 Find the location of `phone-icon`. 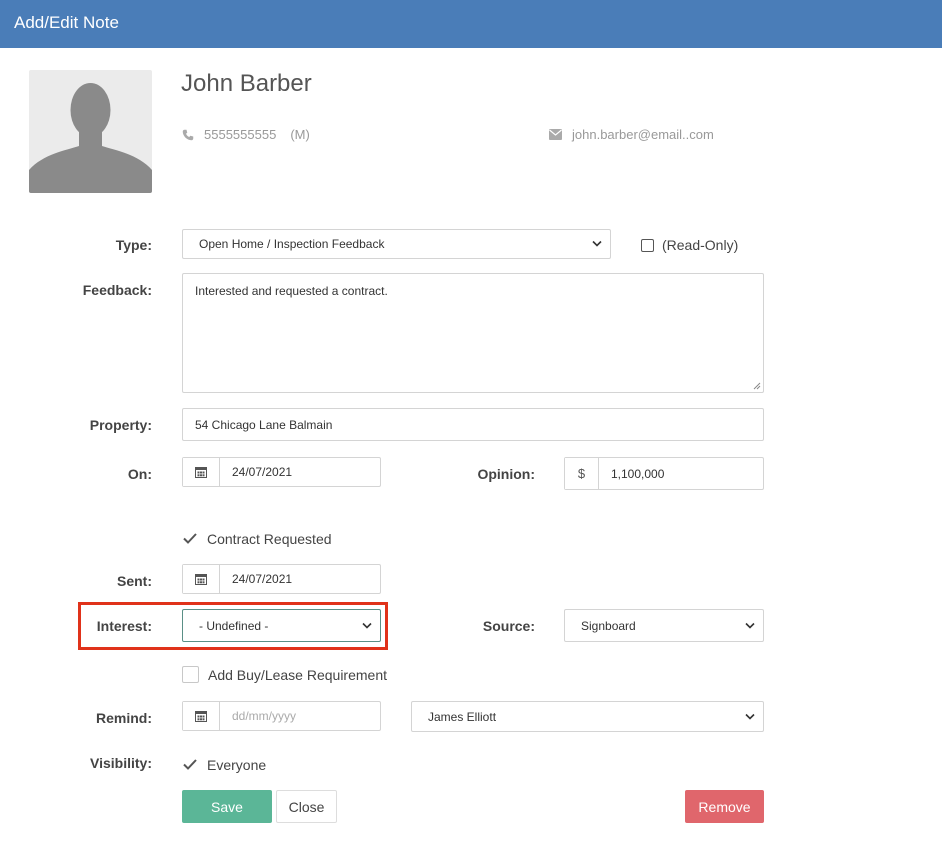

phone-icon is located at coordinates (188, 134).